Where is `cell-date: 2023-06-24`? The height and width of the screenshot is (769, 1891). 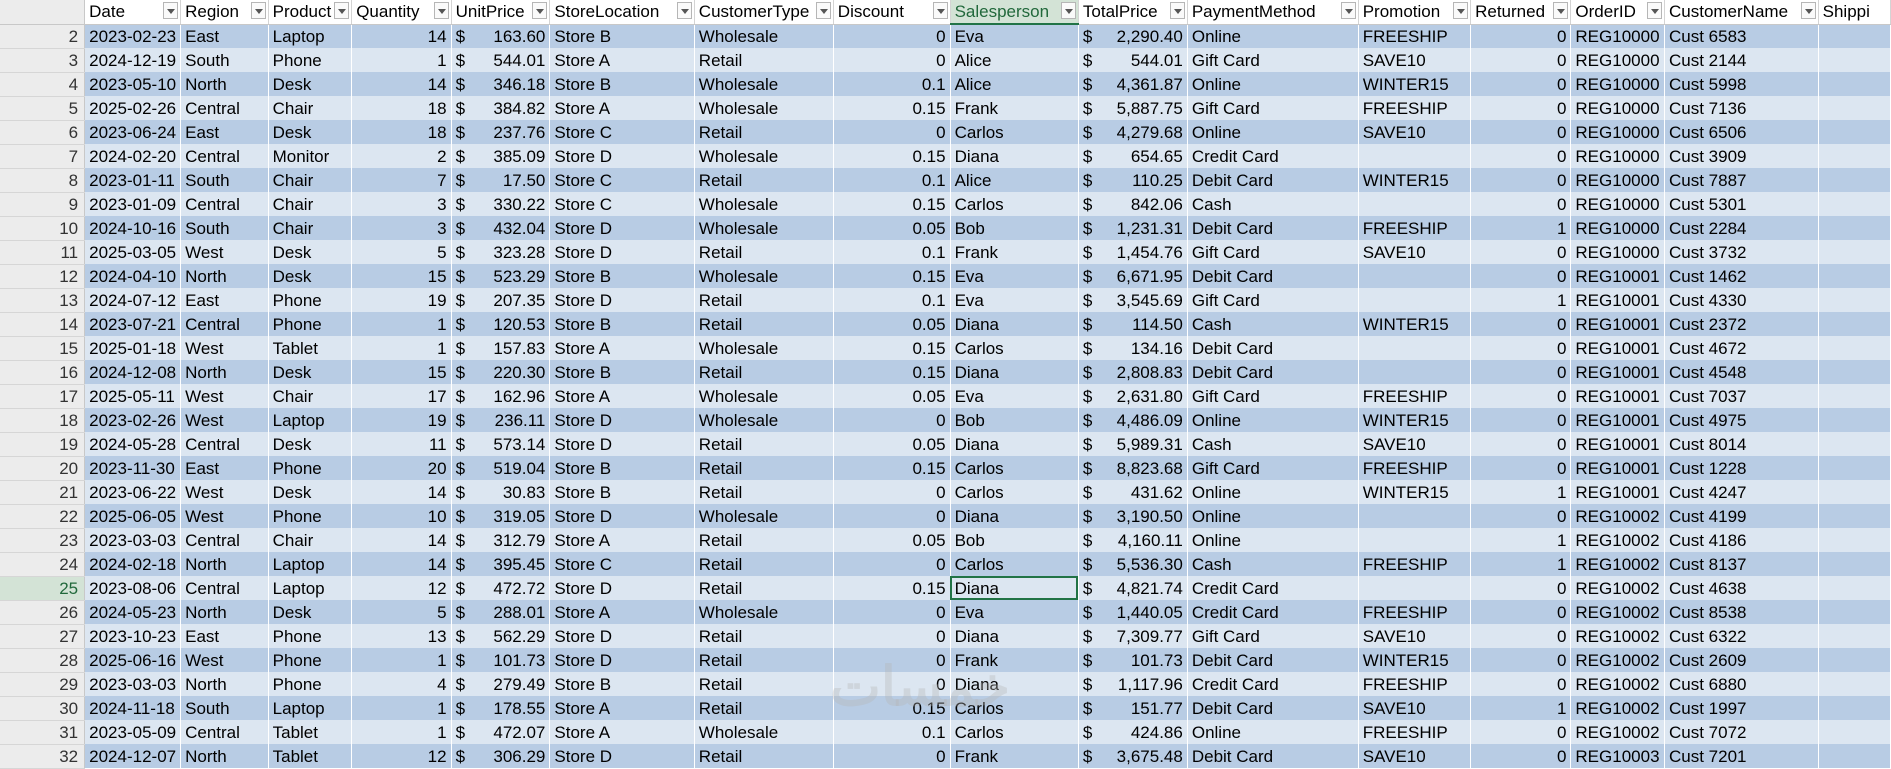 cell-date: 2023-06-24 is located at coordinates (133, 132).